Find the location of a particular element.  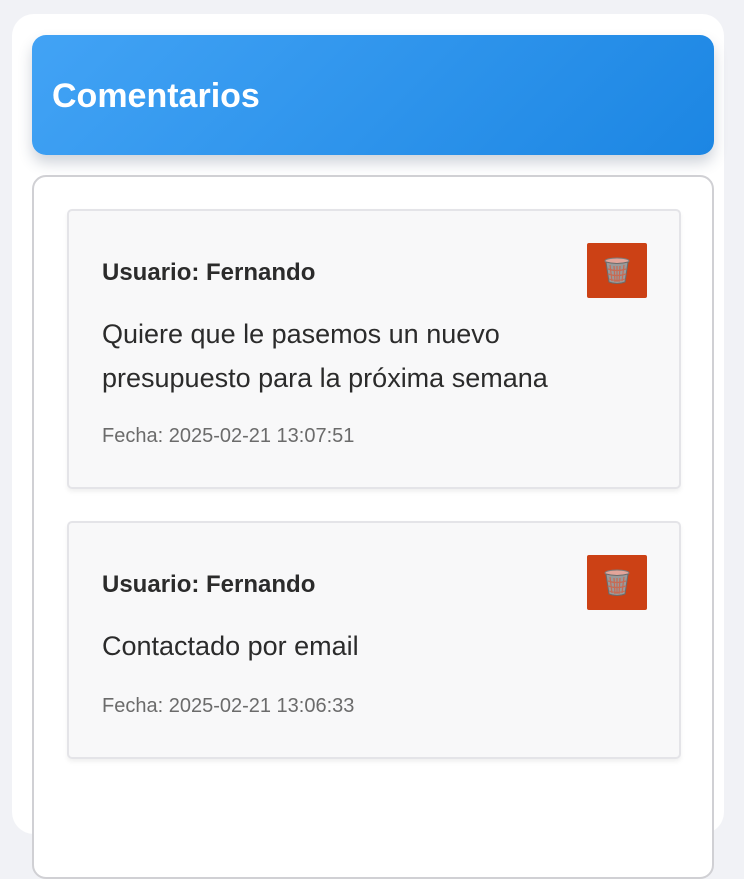

comments-header: Comentarios is located at coordinates (373, 95).